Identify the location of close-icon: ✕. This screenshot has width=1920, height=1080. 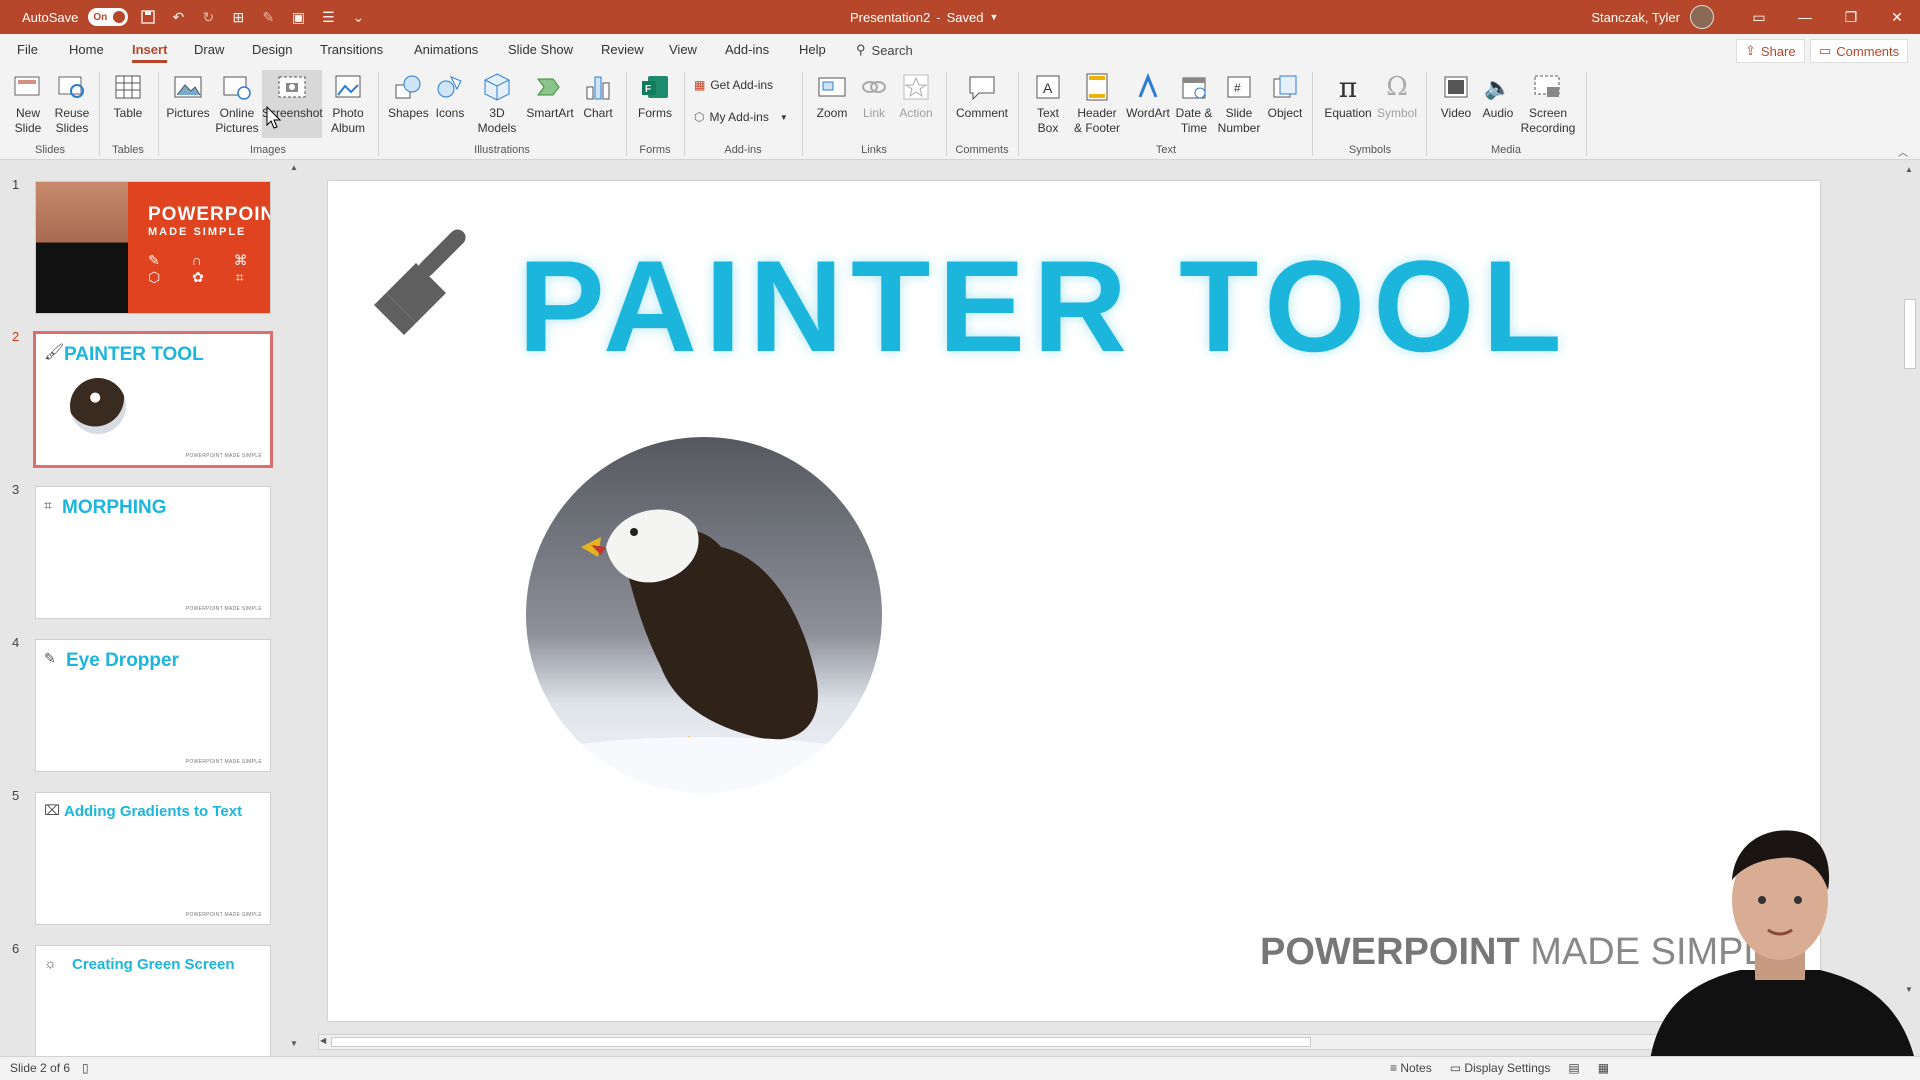
(1897, 17).